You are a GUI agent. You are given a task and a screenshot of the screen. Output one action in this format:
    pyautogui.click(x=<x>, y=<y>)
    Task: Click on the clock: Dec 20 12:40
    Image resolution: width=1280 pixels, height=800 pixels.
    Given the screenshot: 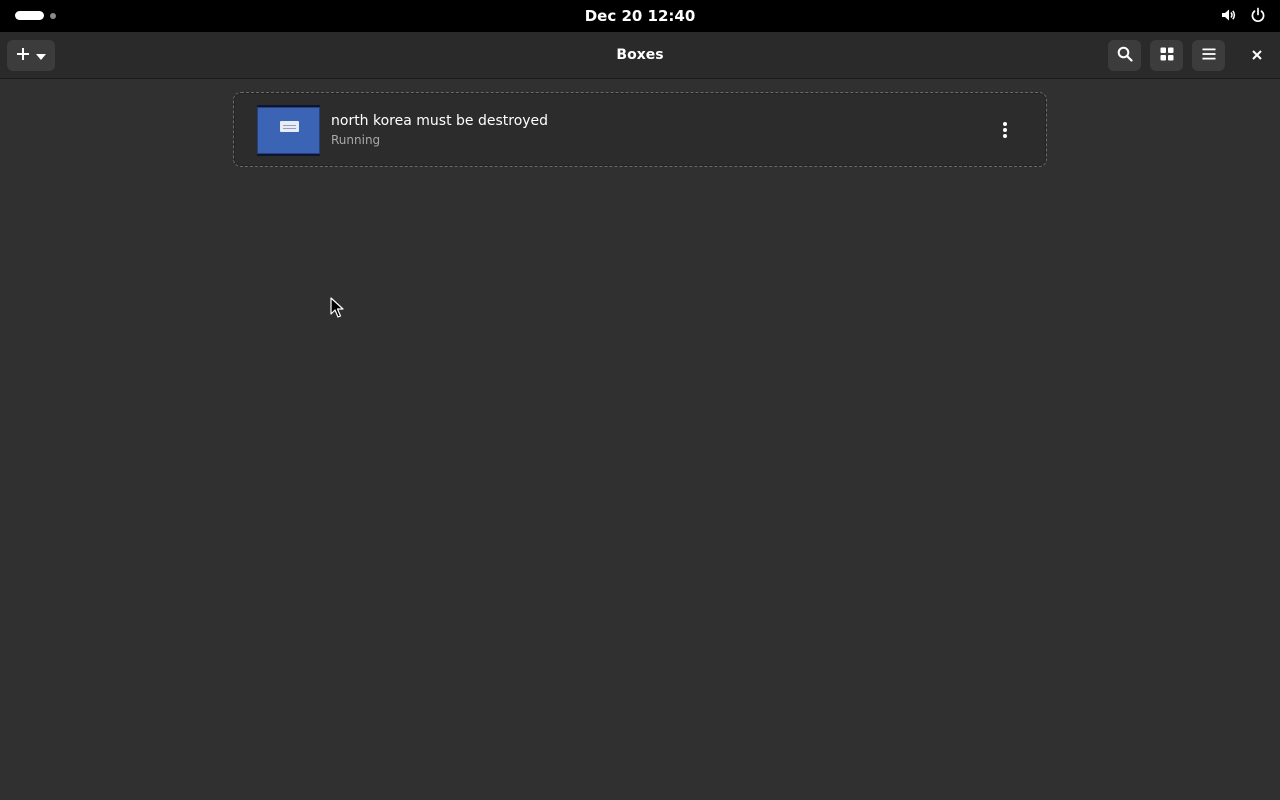 What is the action you would take?
    pyautogui.click(x=640, y=16)
    